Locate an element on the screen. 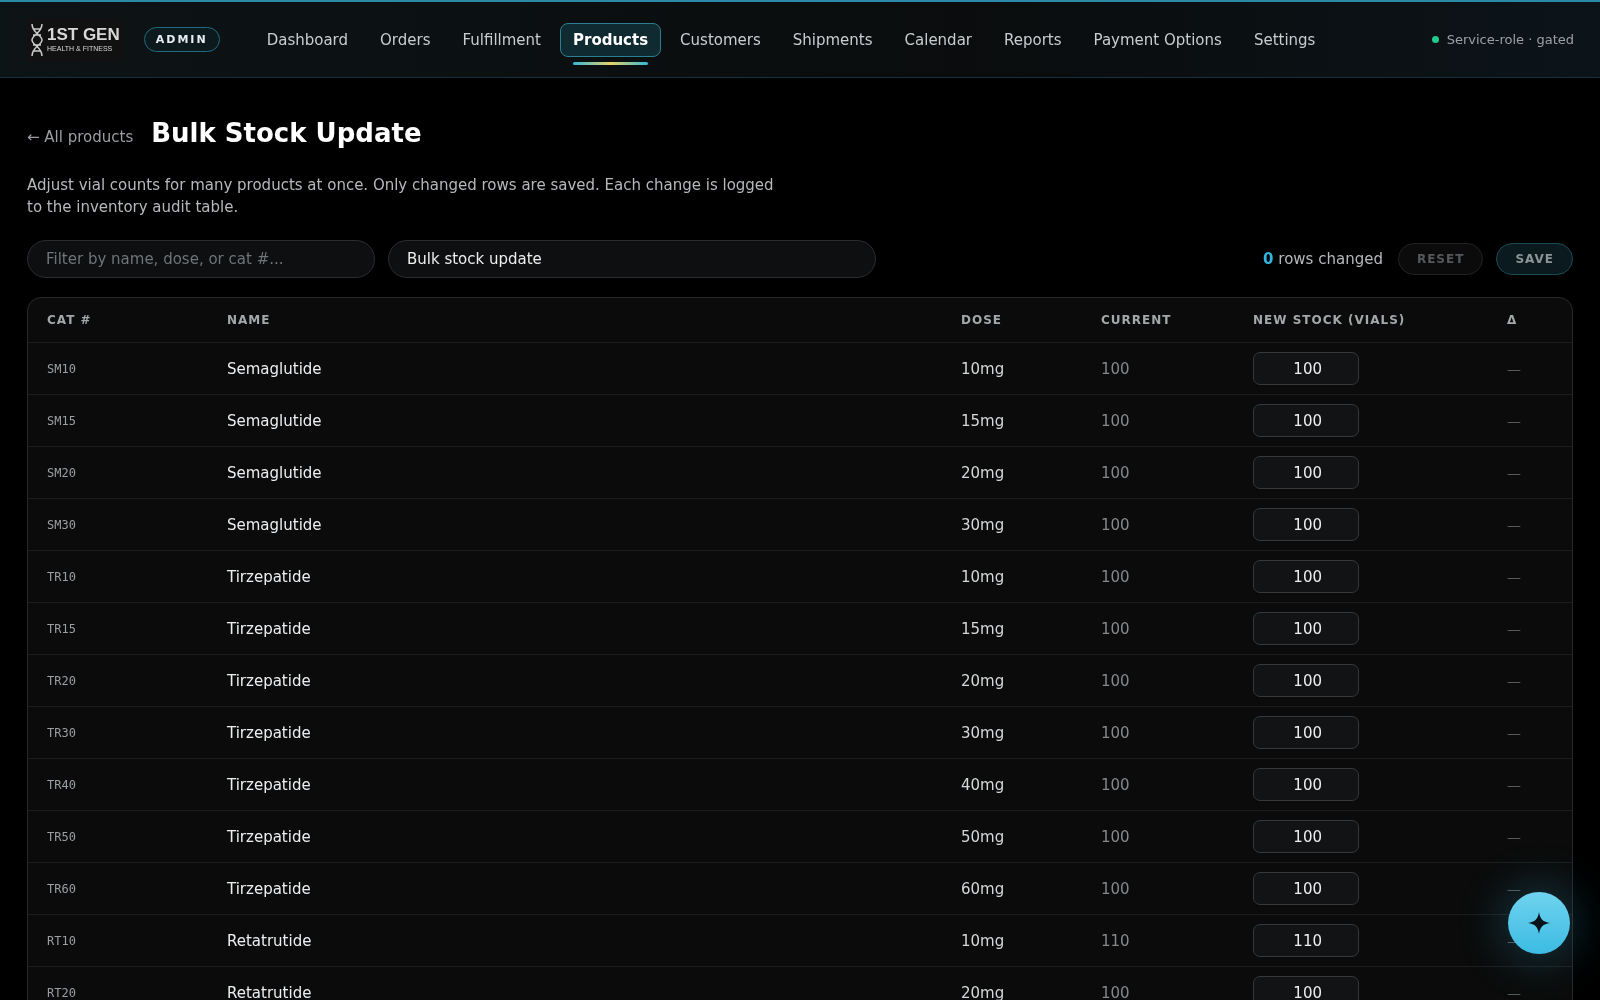 This screenshot has height=1000, width=1600. table-cell-text: TR40 is located at coordinates (62, 784).